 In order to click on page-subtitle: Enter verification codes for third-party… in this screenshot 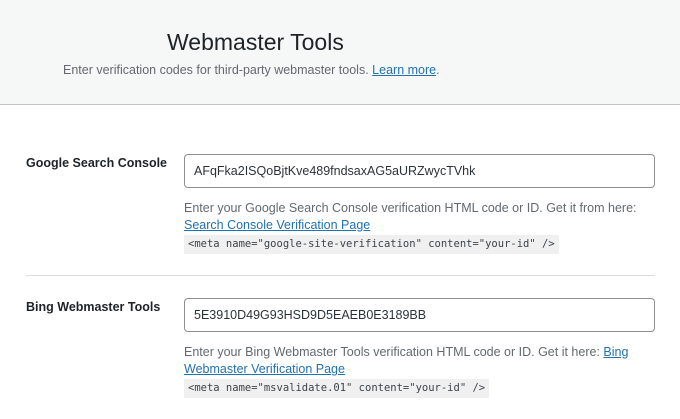, I will do `click(251, 70)`.